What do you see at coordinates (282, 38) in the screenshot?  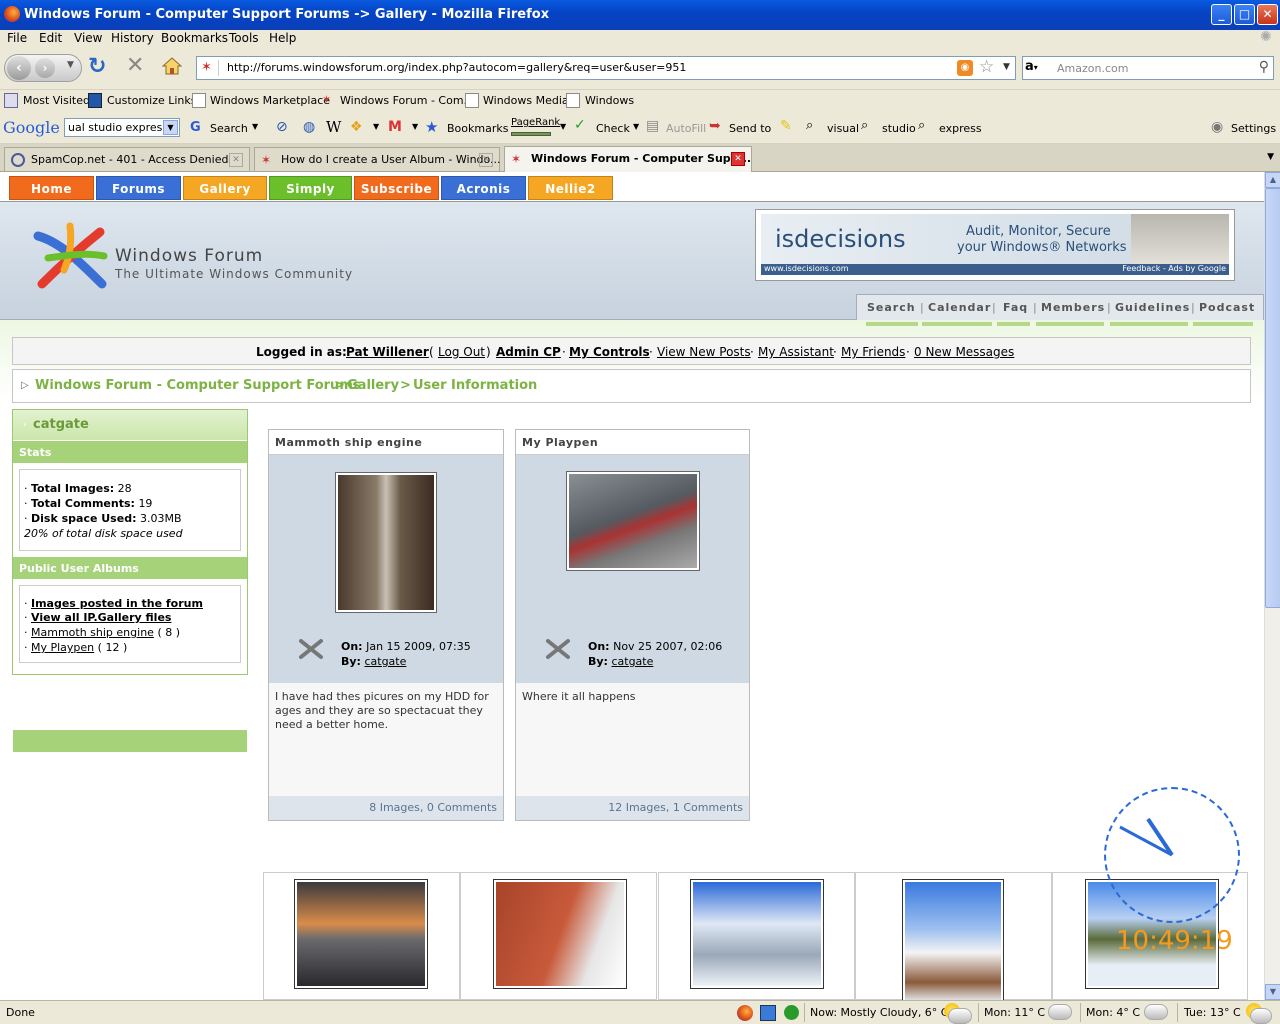 I see `menu-help: Help` at bounding box center [282, 38].